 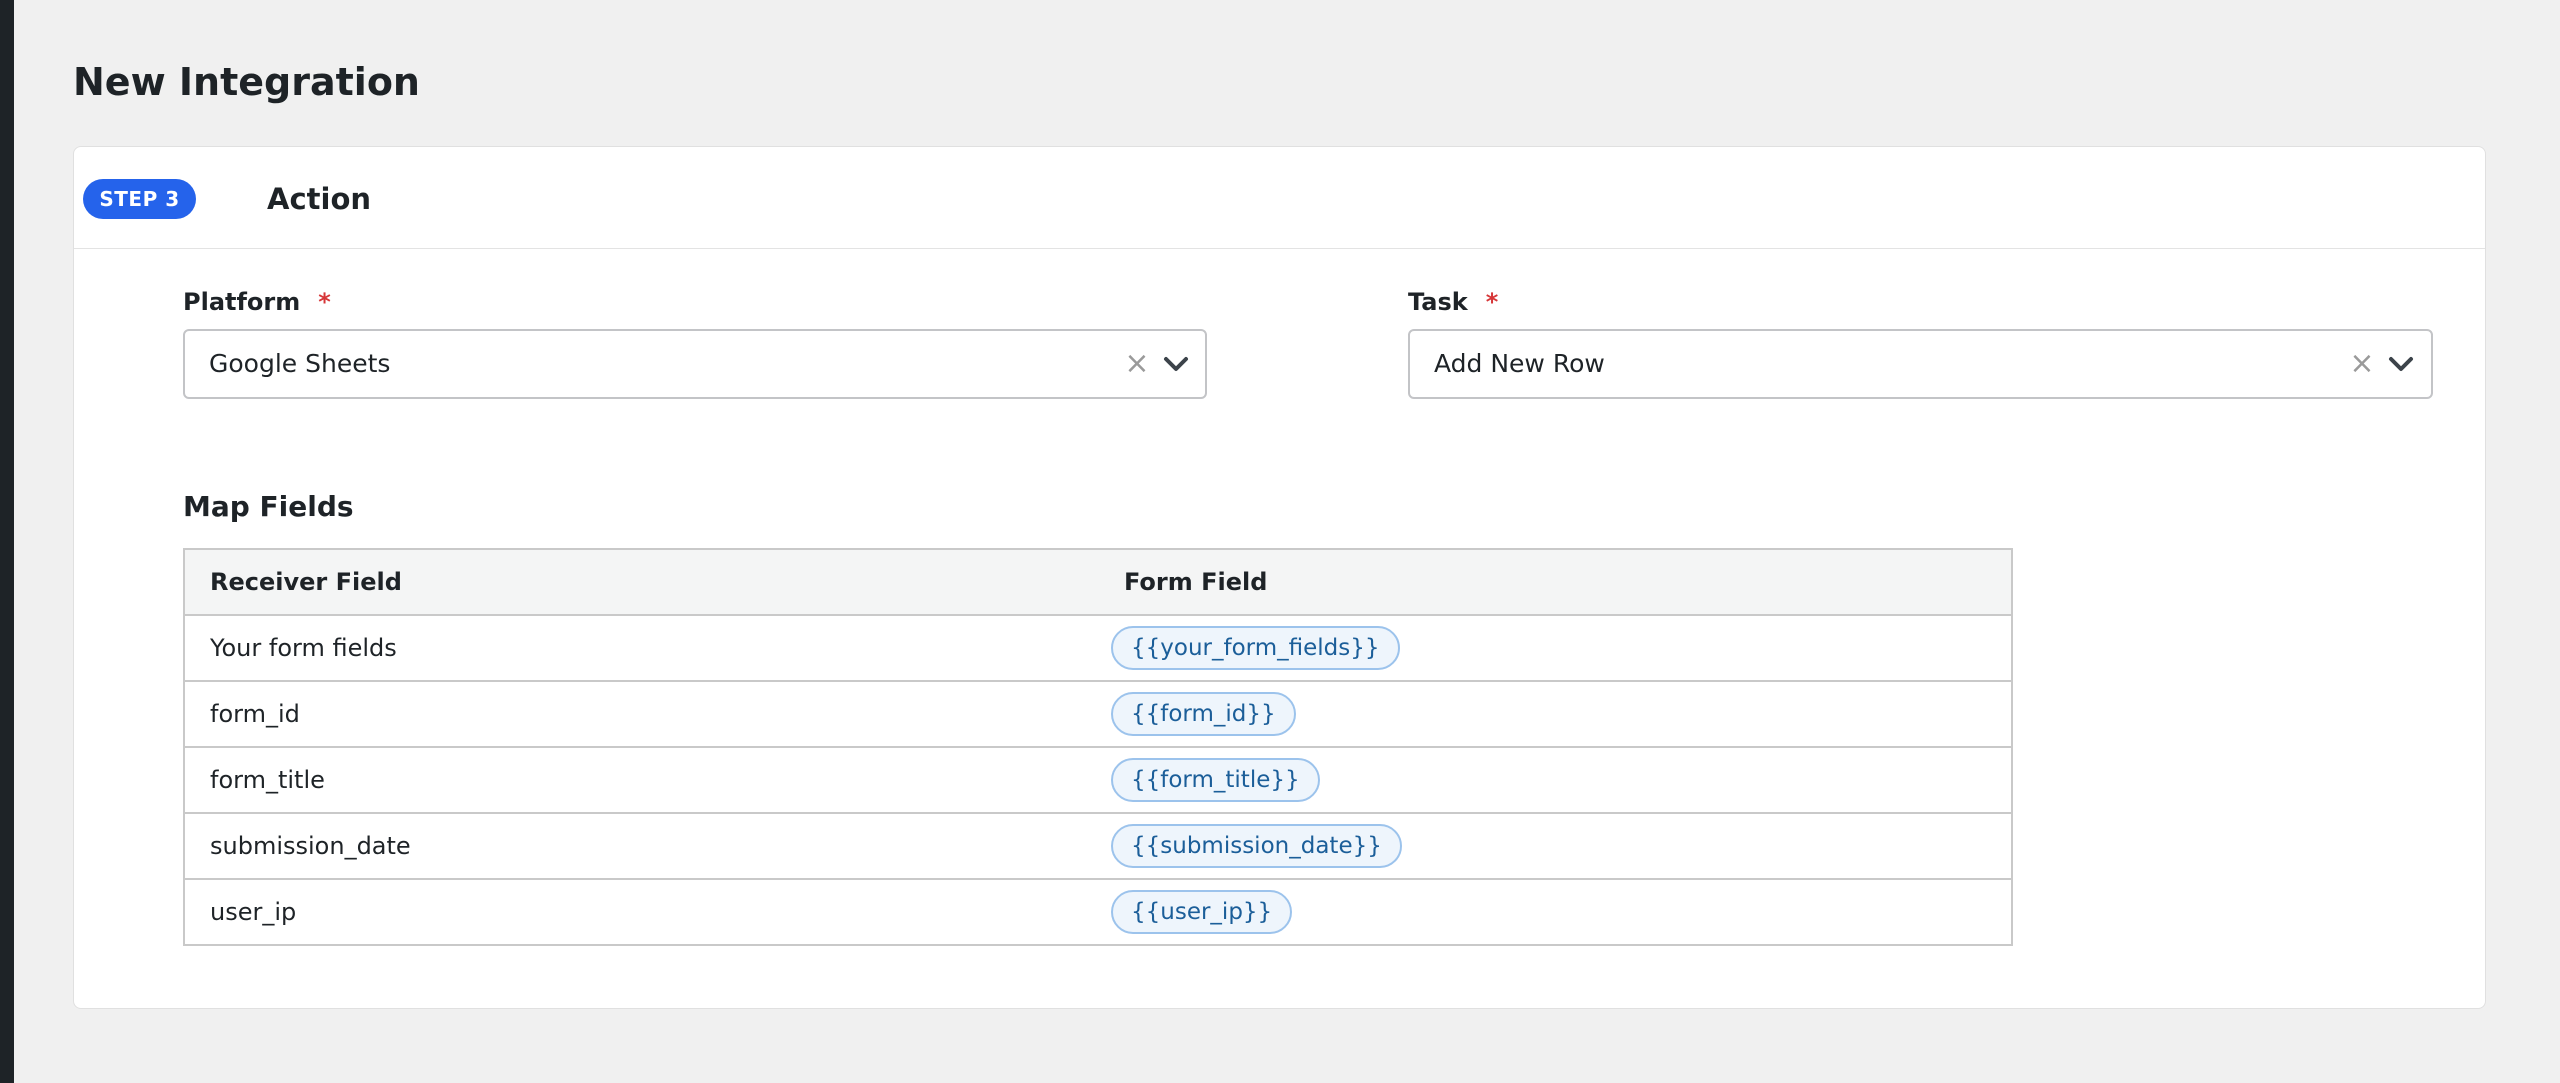 What do you see at coordinates (324, 302) in the screenshot?
I see `platform-required-marker: *` at bounding box center [324, 302].